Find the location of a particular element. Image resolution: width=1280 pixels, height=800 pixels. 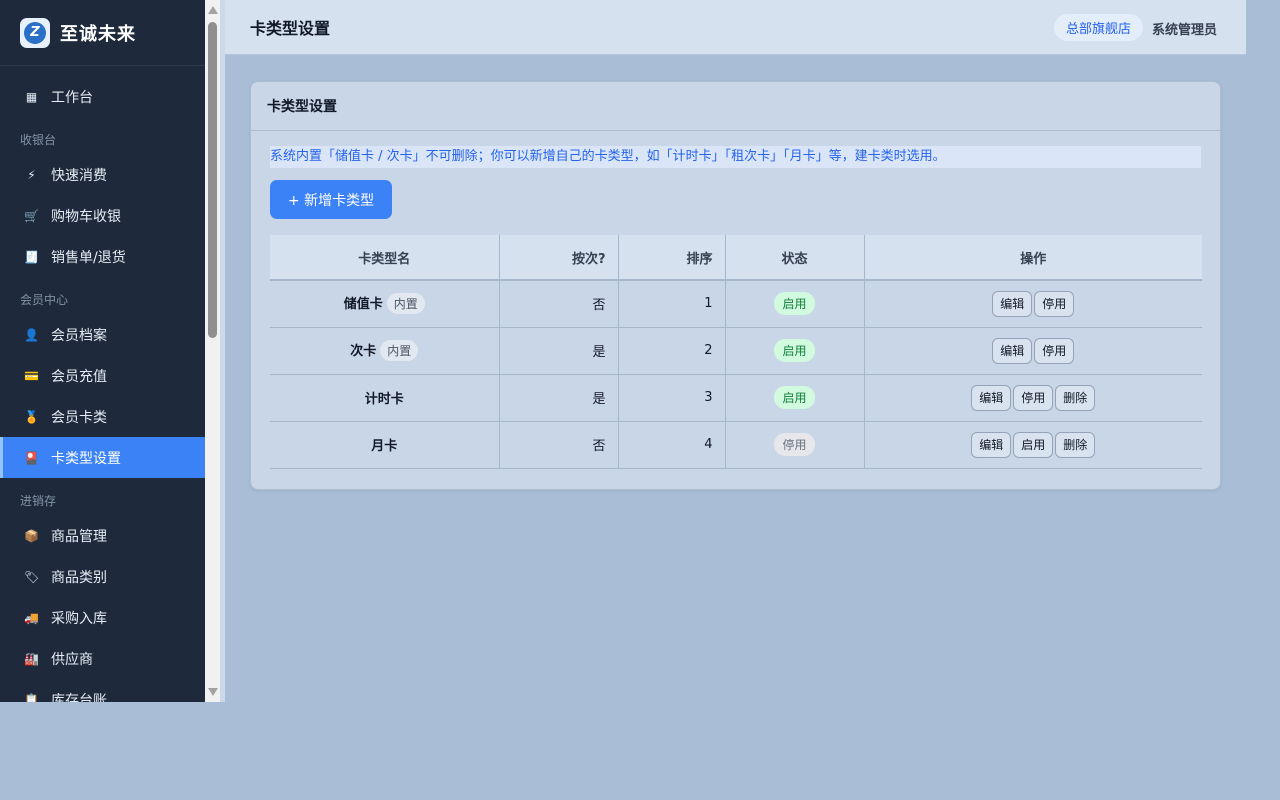

cell-name: 次卡 内置 is located at coordinates (385, 351).